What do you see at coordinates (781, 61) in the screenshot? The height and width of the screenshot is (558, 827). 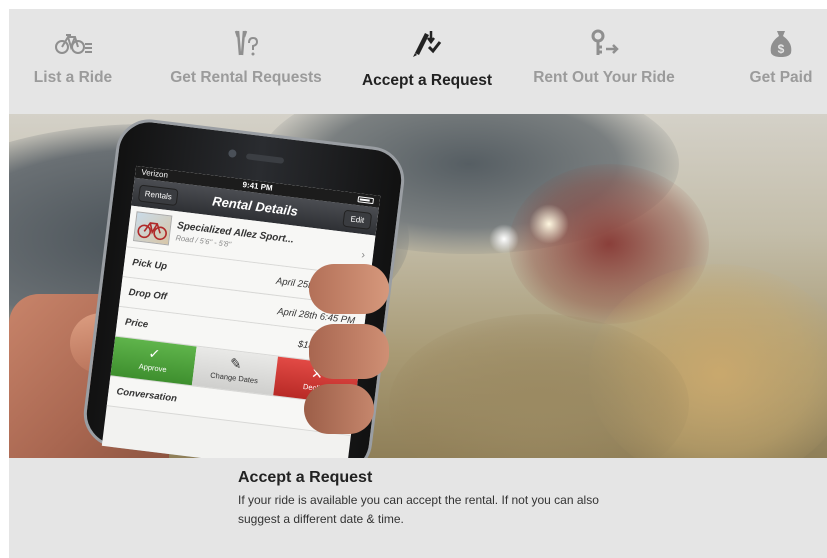 I see `step-get-paid: $ Get Paid` at bounding box center [781, 61].